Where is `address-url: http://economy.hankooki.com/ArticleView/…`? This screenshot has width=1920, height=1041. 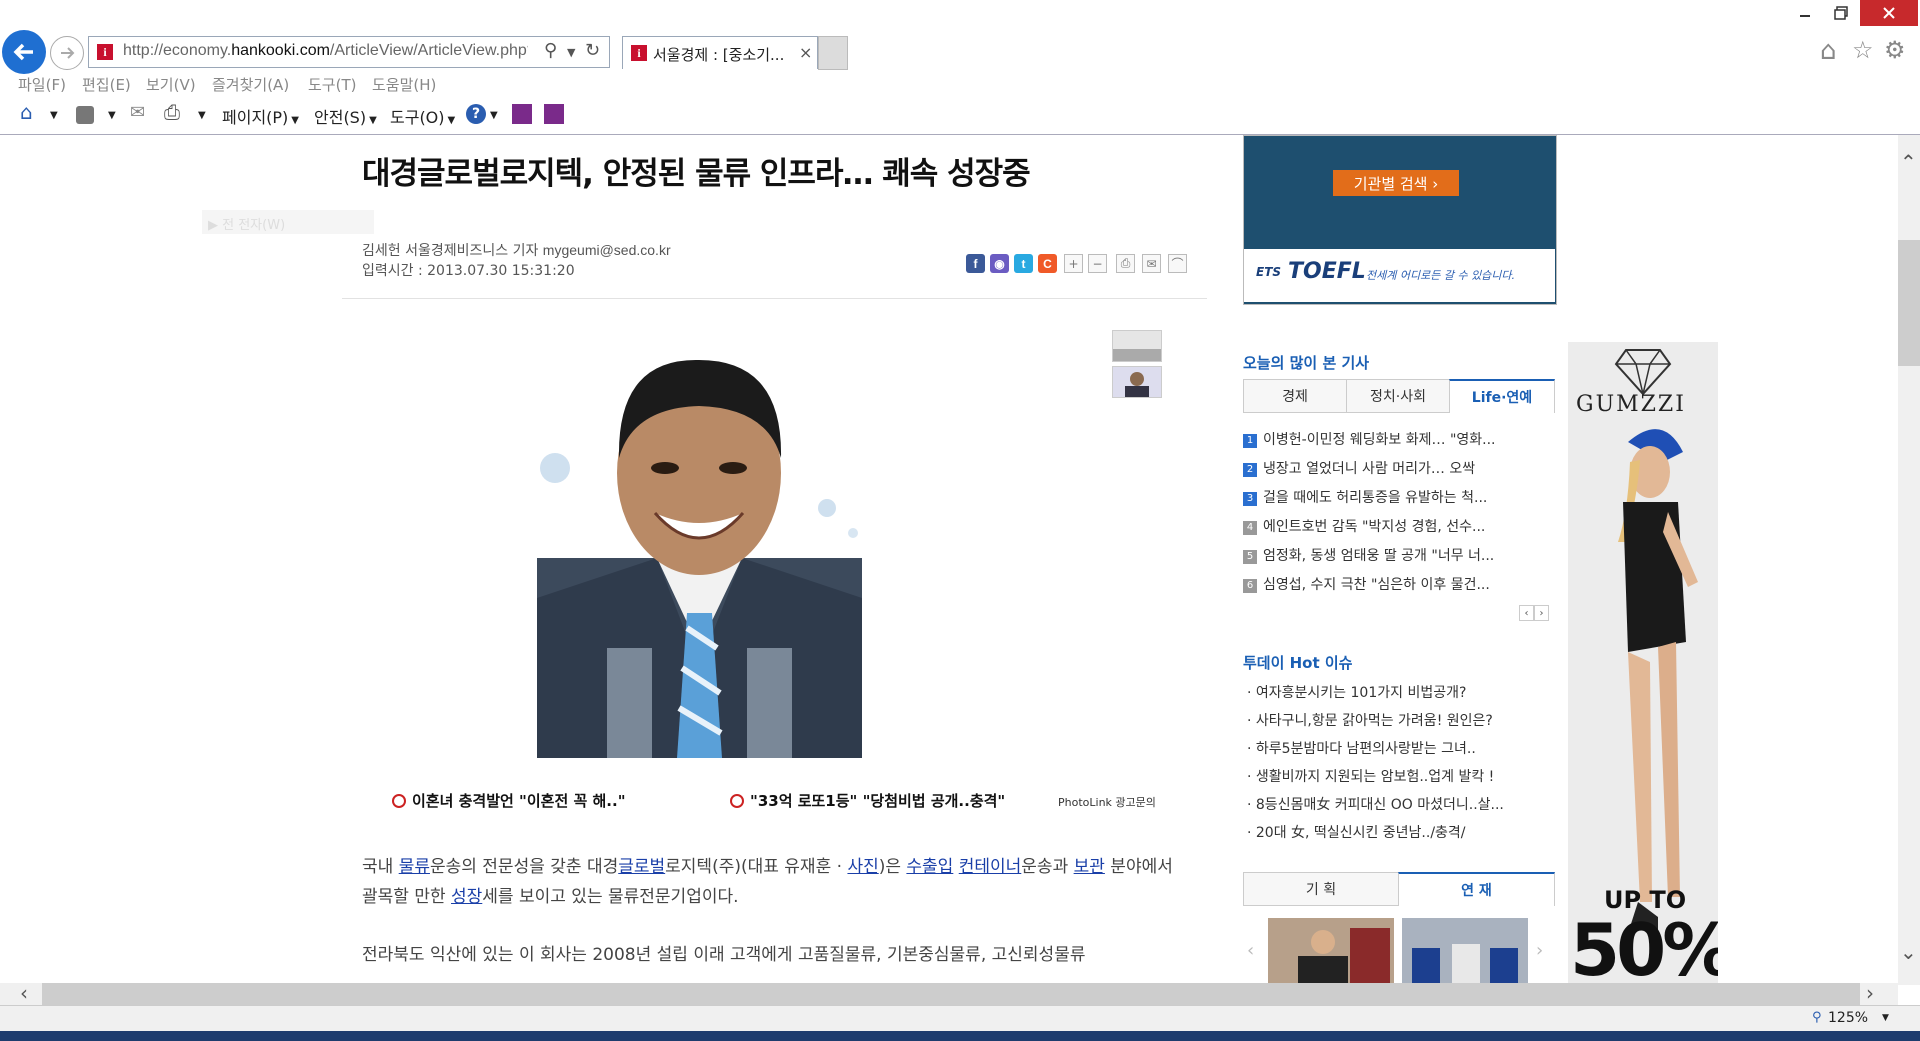 address-url: http://economy.hankooki.com/ArticleView/… is located at coordinates (325, 51).